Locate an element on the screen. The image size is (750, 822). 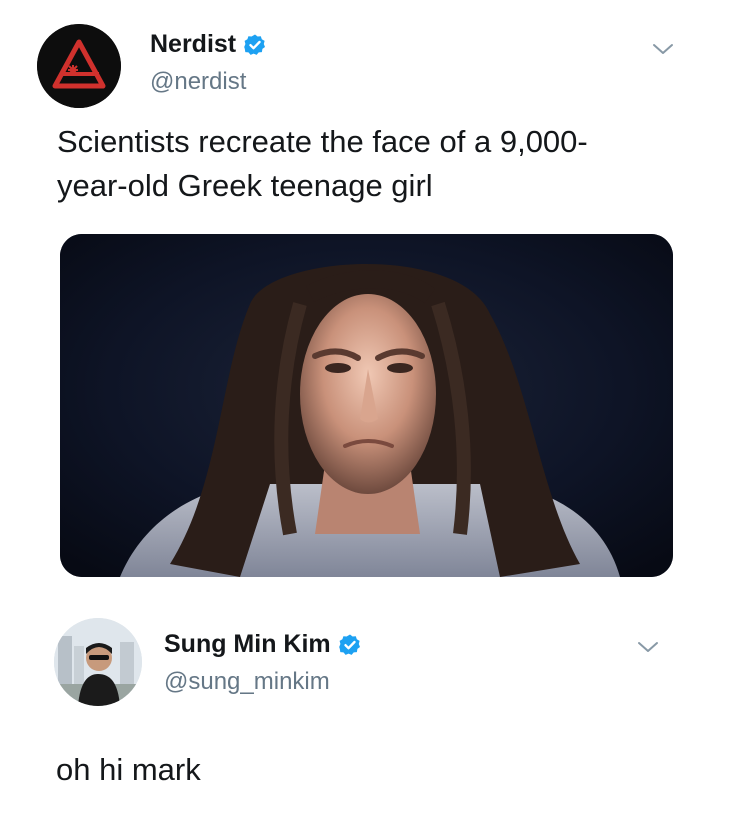
sung-min-kim-avatar is located at coordinates (98, 662).